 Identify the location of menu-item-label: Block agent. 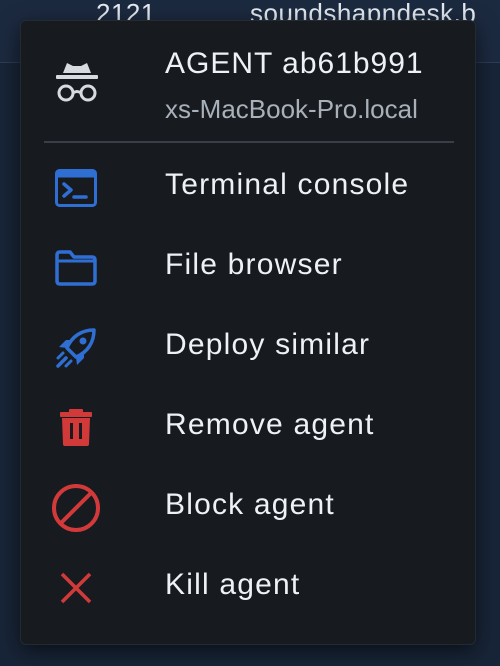
(250, 504).